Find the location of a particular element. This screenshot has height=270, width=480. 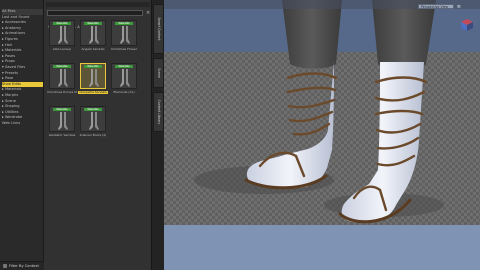

asset-label: Angela Sandals is located at coordinates (93, 49).